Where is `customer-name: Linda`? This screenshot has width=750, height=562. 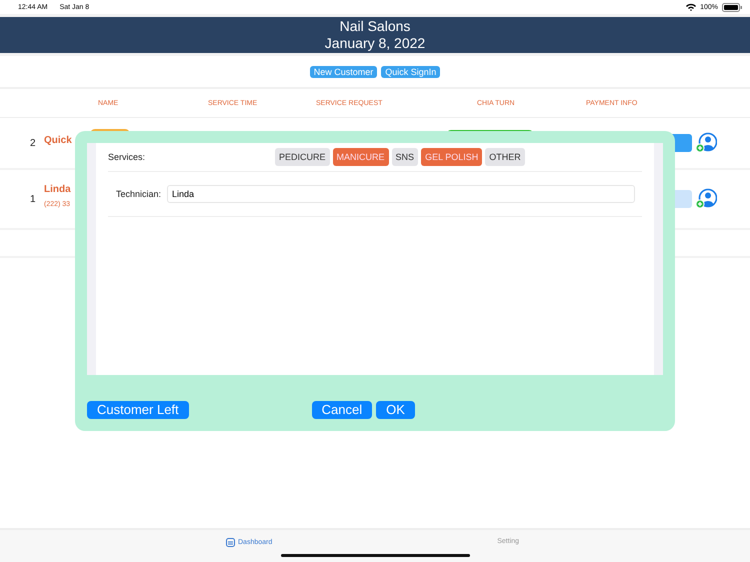
customer-name: Linda is located at coordinates (57, 189).